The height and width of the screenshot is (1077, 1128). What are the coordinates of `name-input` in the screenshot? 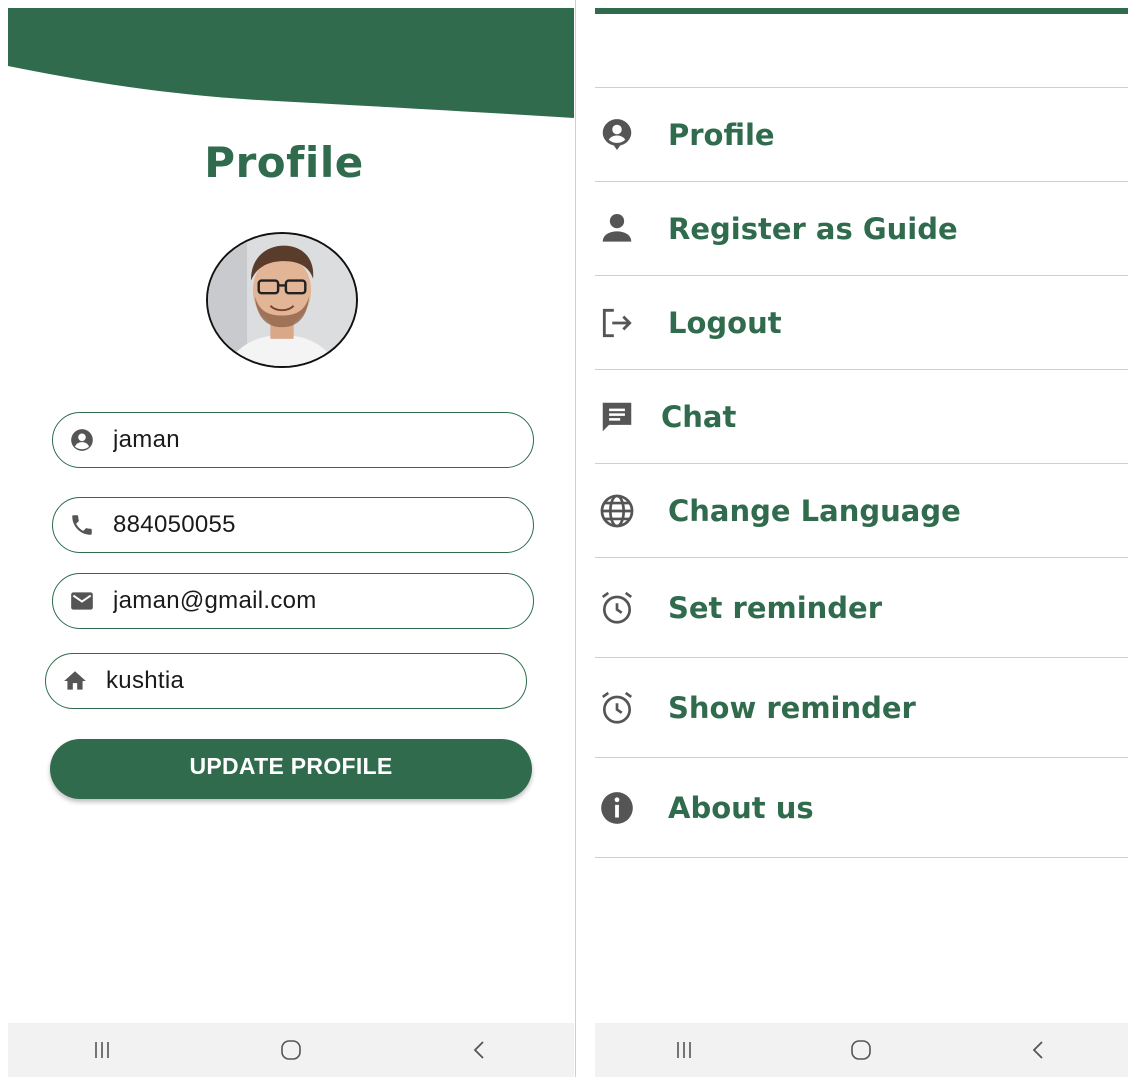 It's located at (303, 440).